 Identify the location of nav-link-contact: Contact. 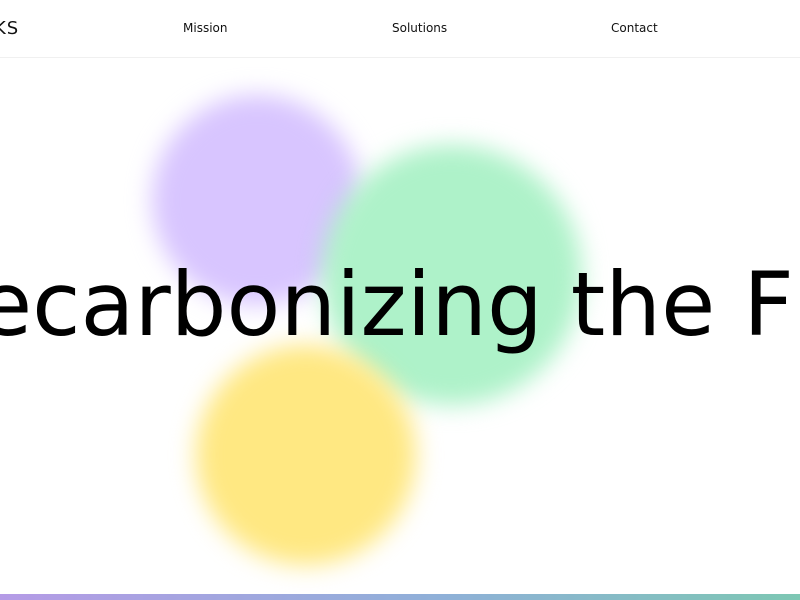
(634, 28).